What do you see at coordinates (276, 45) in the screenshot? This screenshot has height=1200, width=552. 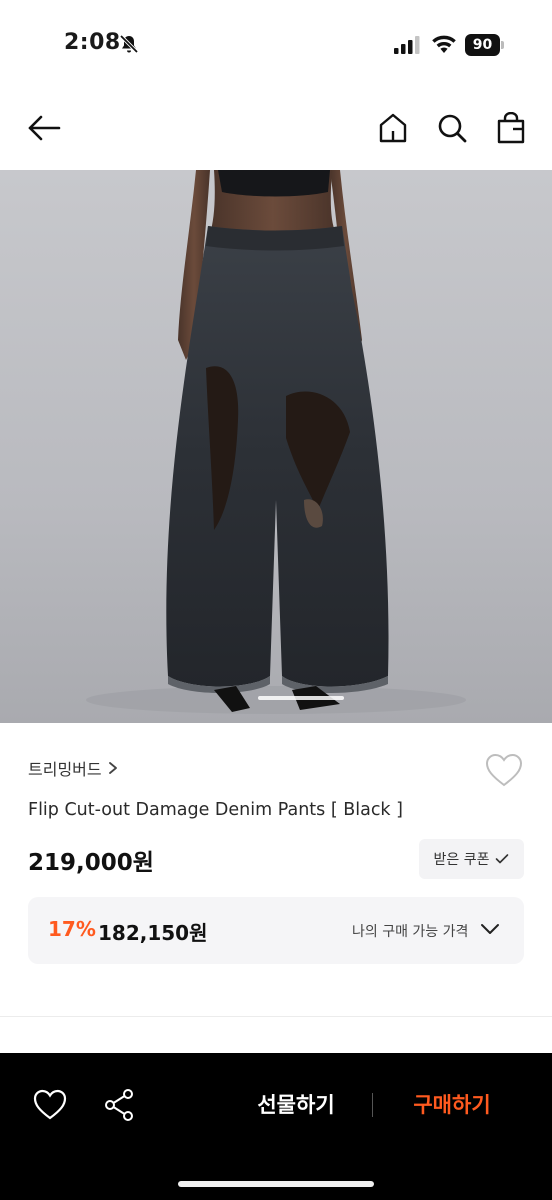 I see `status-bar: 2:08 90` at bounding box center [276, 45].